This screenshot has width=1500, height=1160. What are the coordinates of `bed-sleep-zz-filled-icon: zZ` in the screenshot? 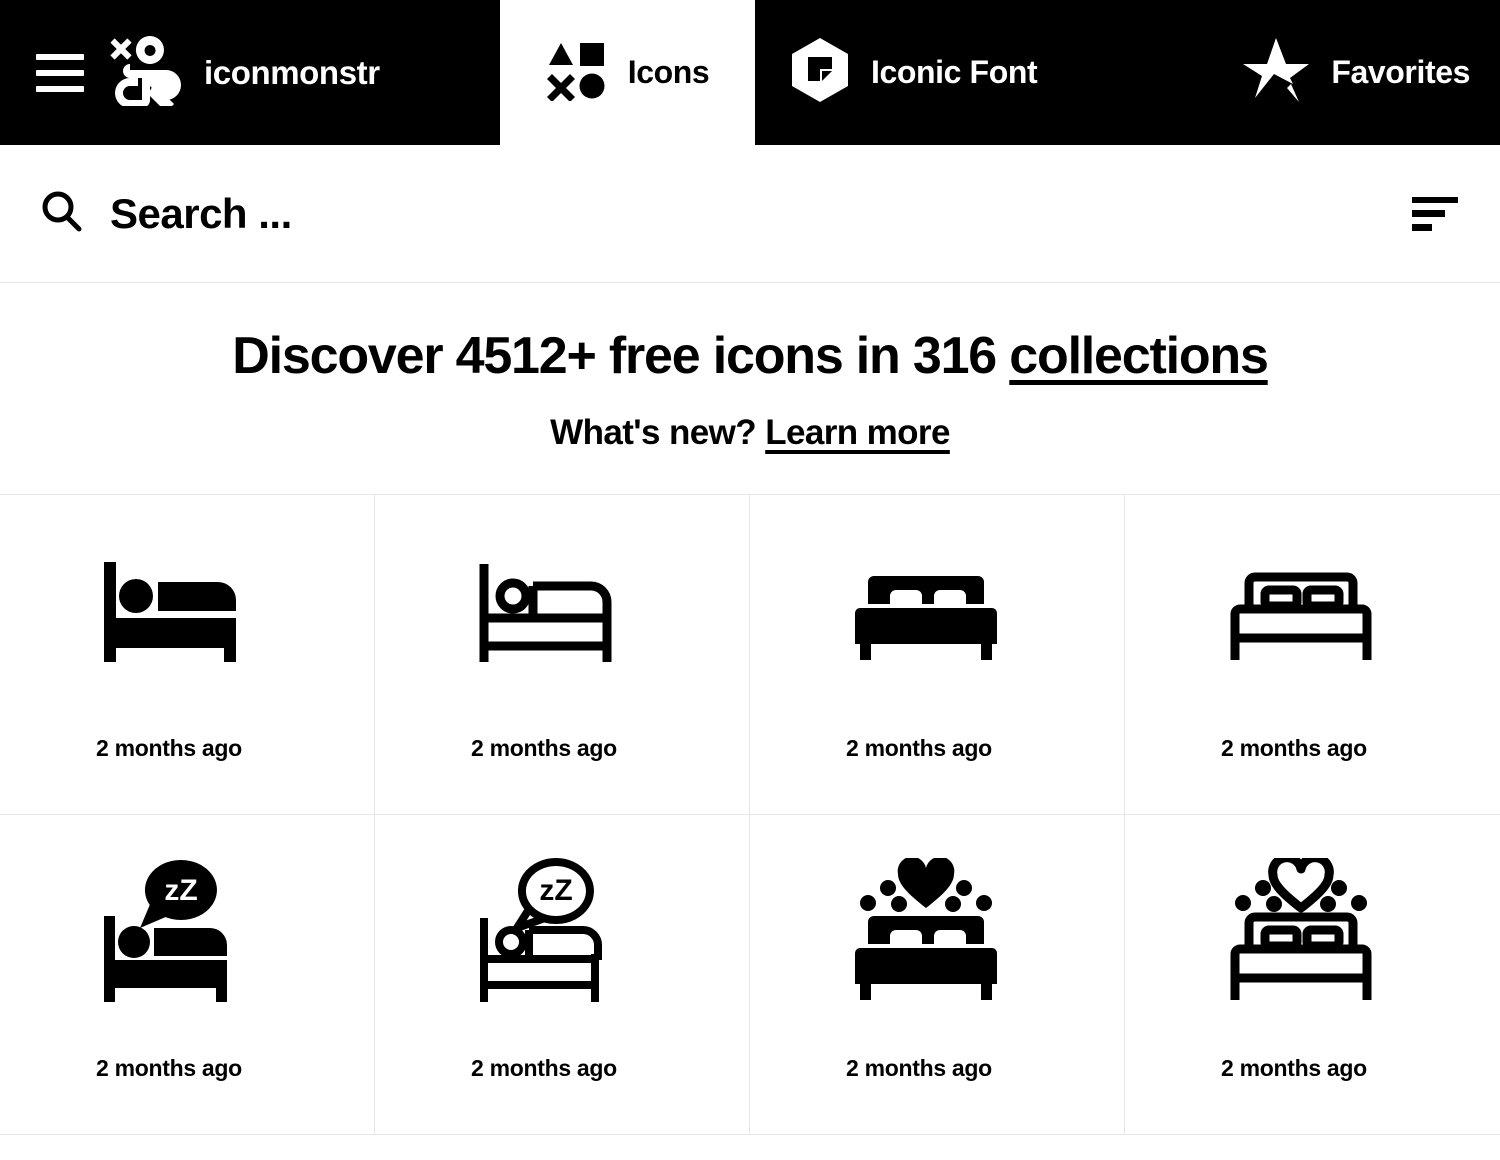 It's located at (176, 934).